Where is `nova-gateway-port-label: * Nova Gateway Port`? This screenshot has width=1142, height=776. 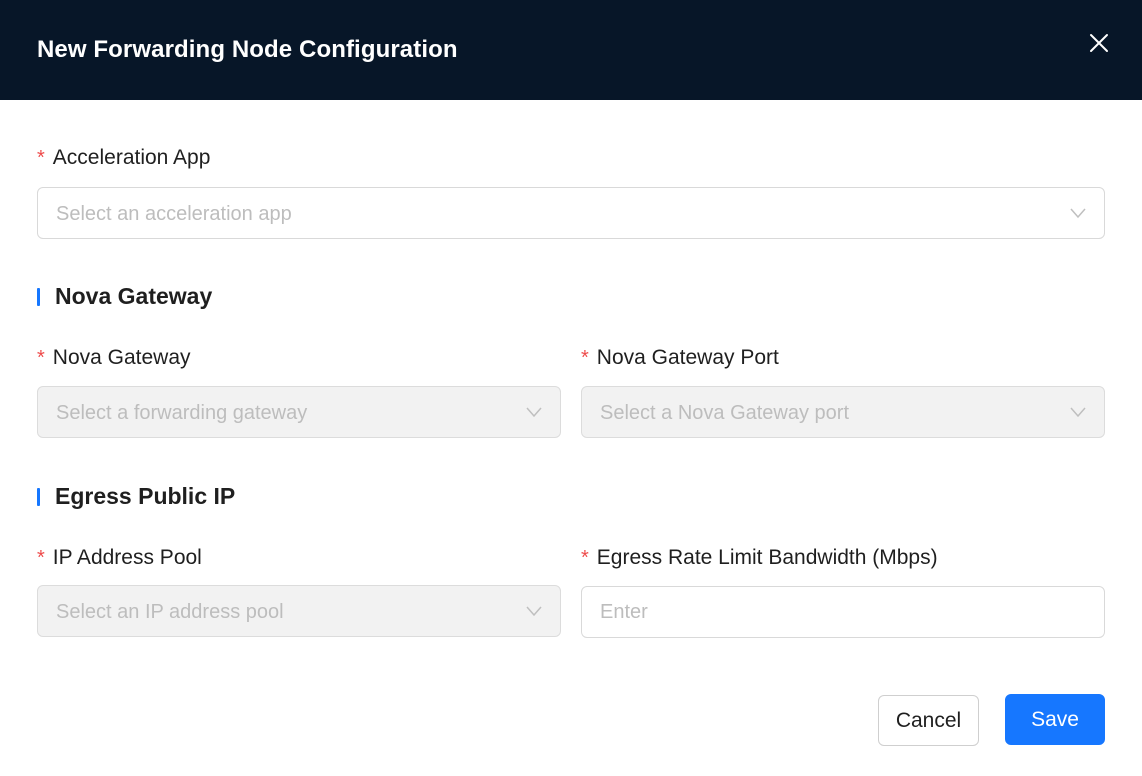
nova-gateway-port-label: * Nova Gateway Port is located at coordinates (680, 358).